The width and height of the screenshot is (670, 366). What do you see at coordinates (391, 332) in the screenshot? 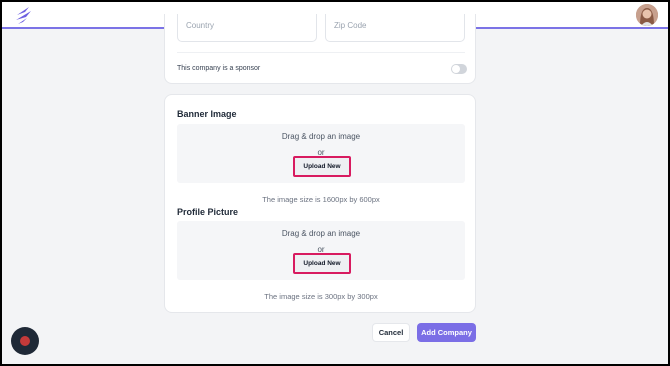
I see `cancel-button: Cancel` at bounding box center [391, 332].